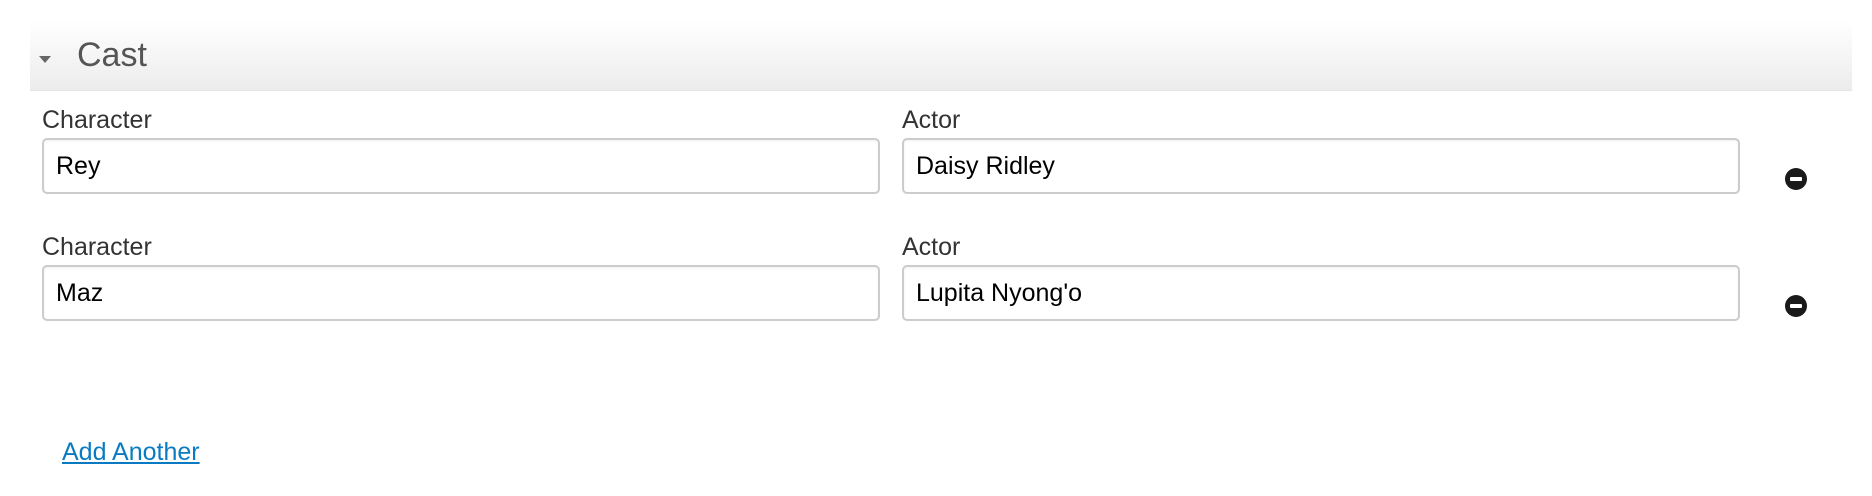 Image resolution: width=1872 pixels, height=496 pixels. I want to click on cast-section-header: Cast, so click(941, 55).